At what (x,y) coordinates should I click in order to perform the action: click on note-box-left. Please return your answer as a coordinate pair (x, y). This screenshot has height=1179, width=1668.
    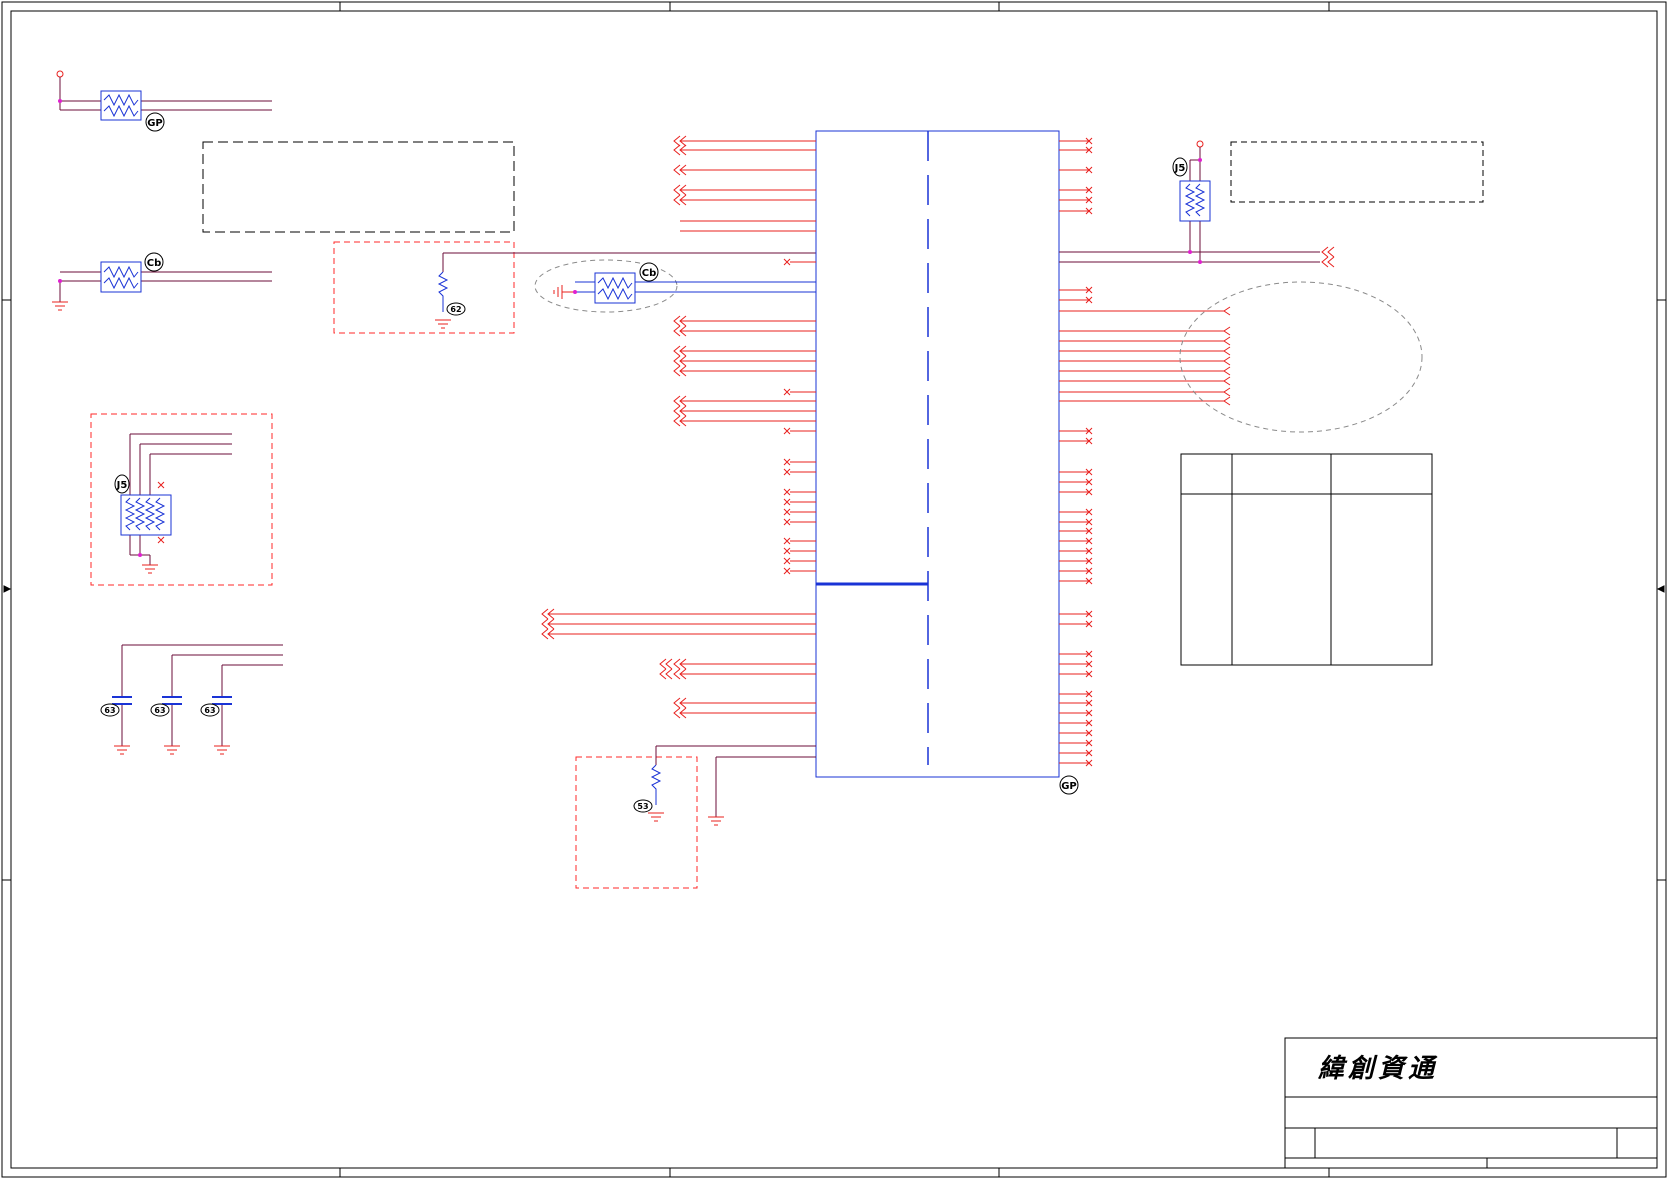
    Looking at the image, I should click on (358, 187).